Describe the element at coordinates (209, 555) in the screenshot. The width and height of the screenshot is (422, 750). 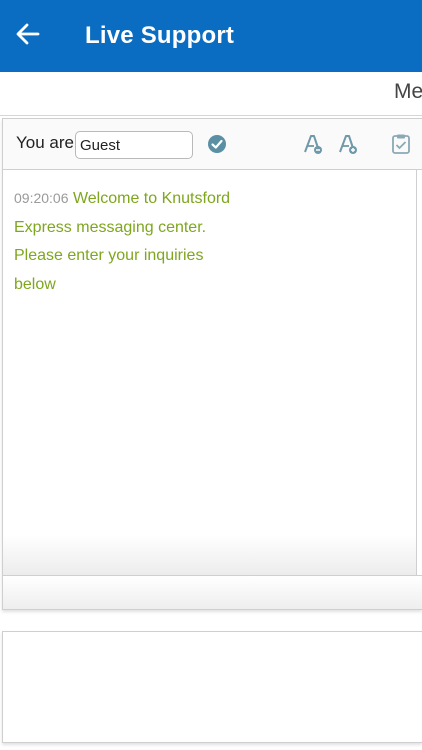
I see `message-list-fade` at that location.